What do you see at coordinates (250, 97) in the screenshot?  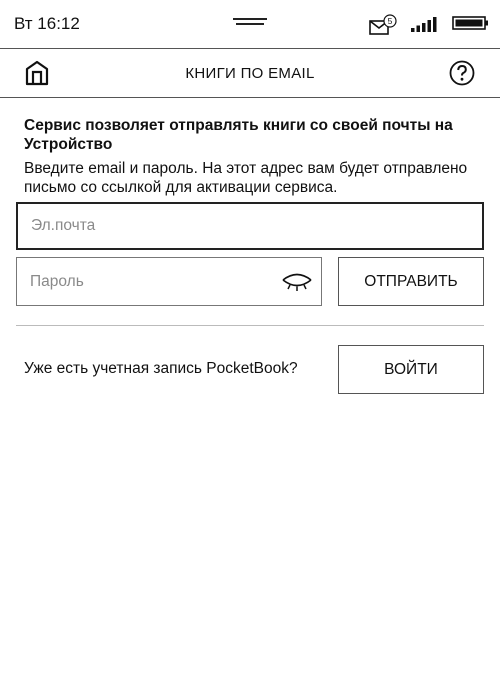 I see `header-divider` at bounding box center [250, 97].